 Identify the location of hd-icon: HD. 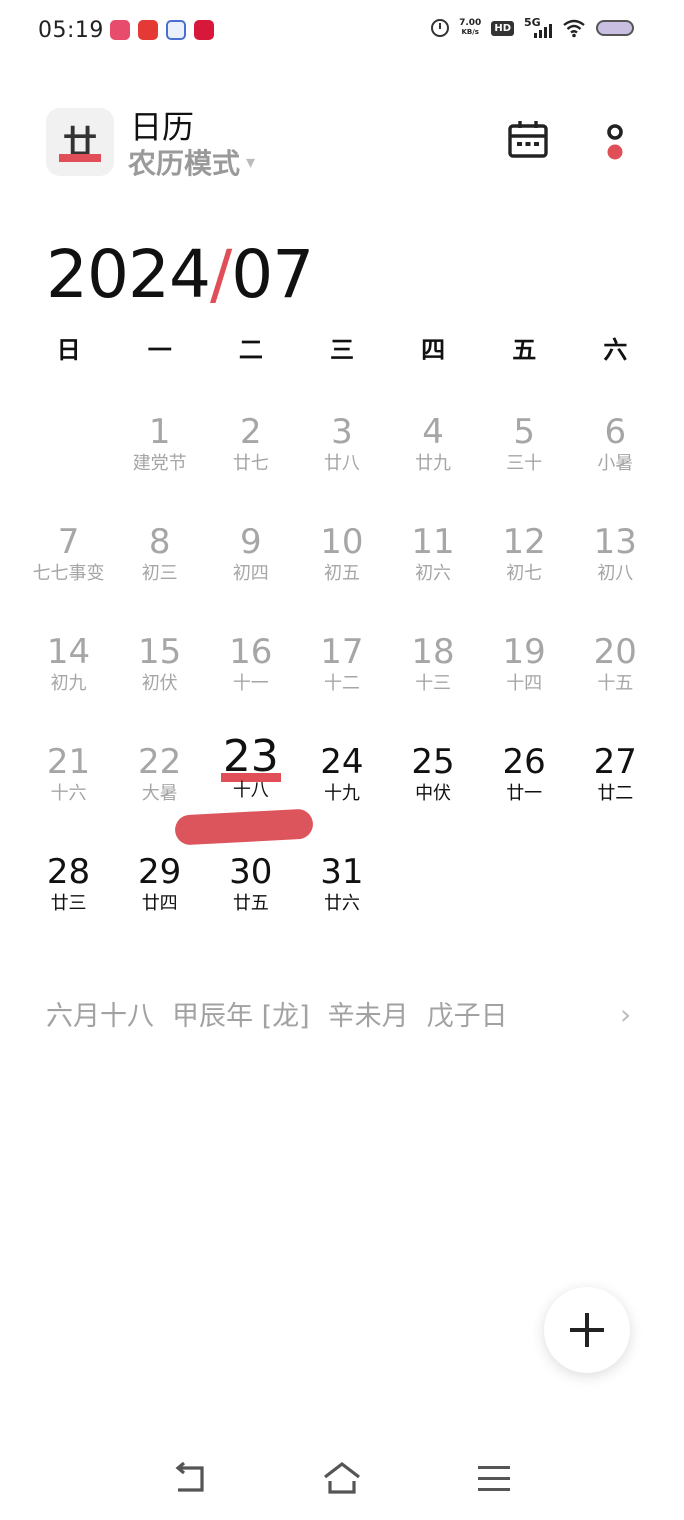
(502, 28).